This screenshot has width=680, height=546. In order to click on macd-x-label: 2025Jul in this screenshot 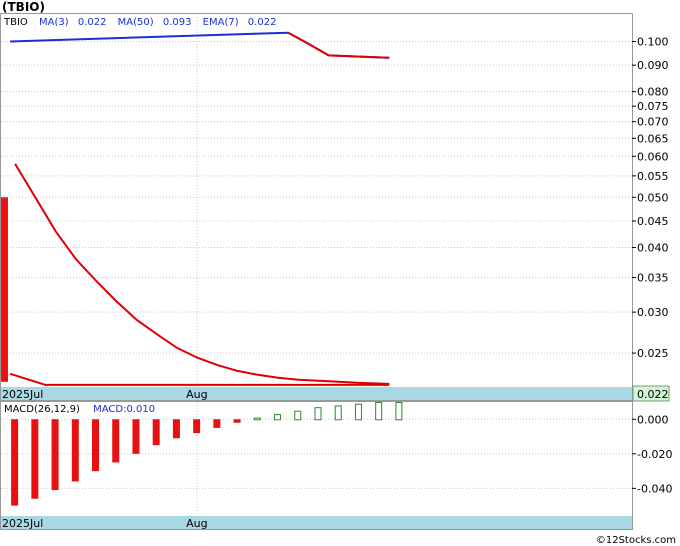, I will do `click(22, 523)`.